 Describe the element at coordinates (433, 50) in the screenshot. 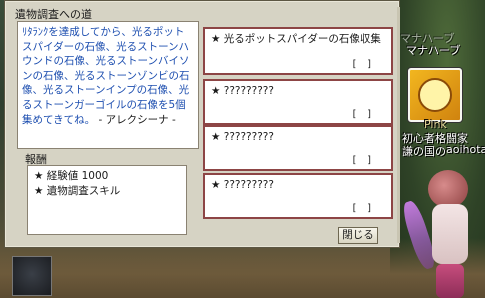

I see `overlay-skill-name: マナハーブ` at that location.